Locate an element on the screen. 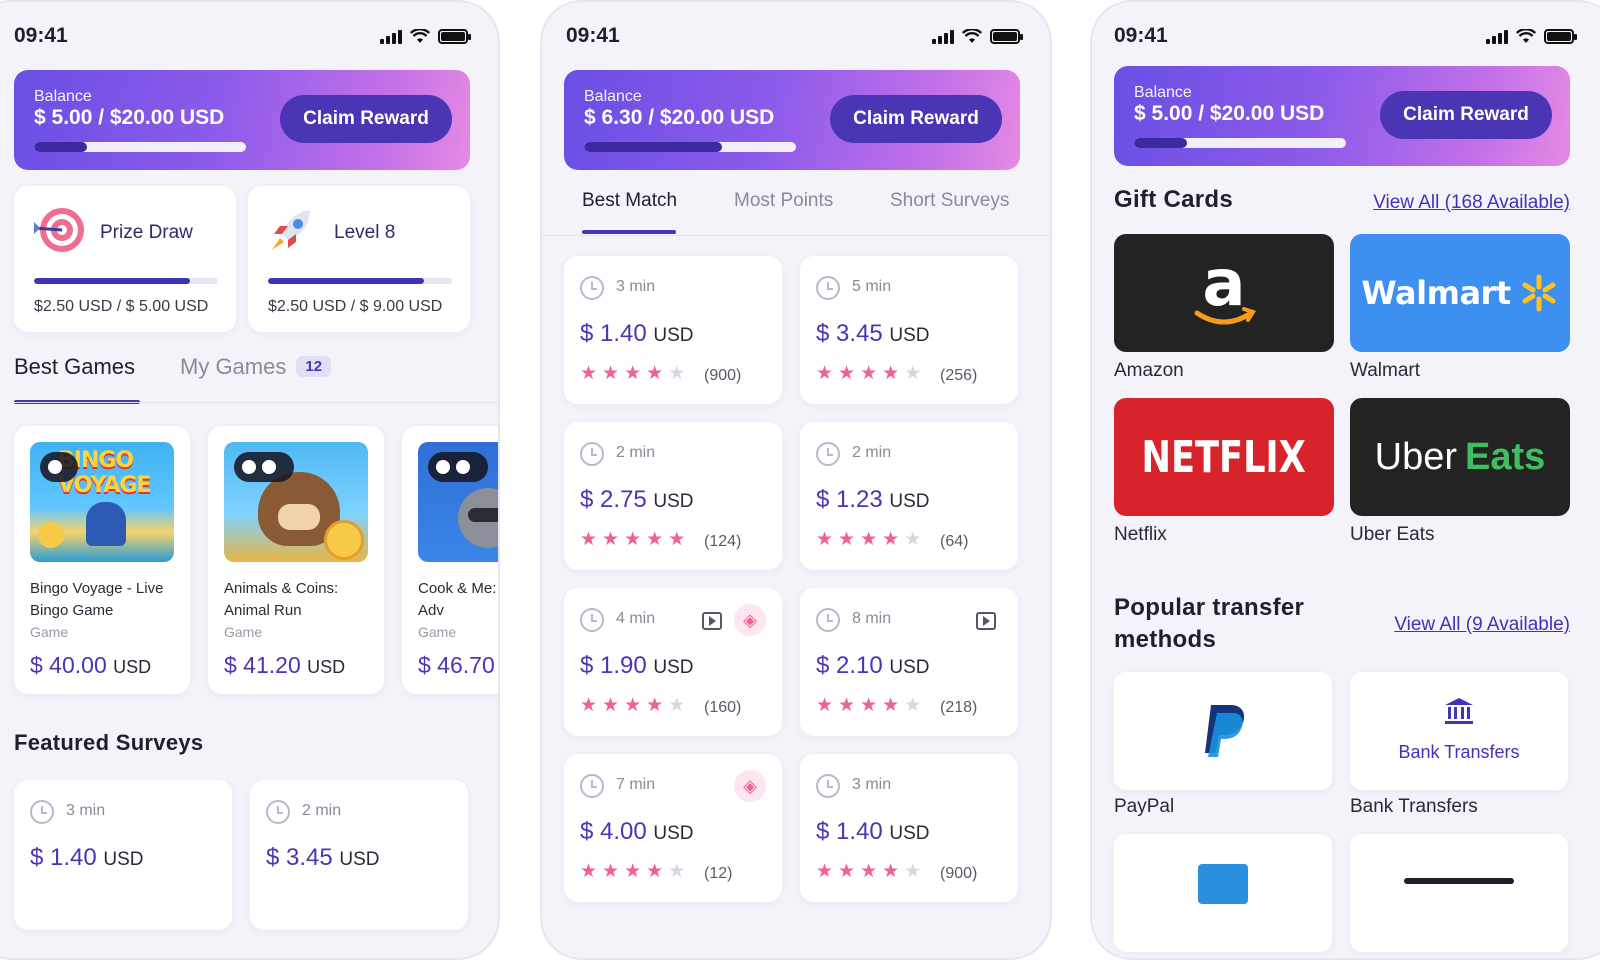 This screenshot has height=960, width=1600. survey-card: 3 min $ 1.40 USD is located at coordinates (123, 855).